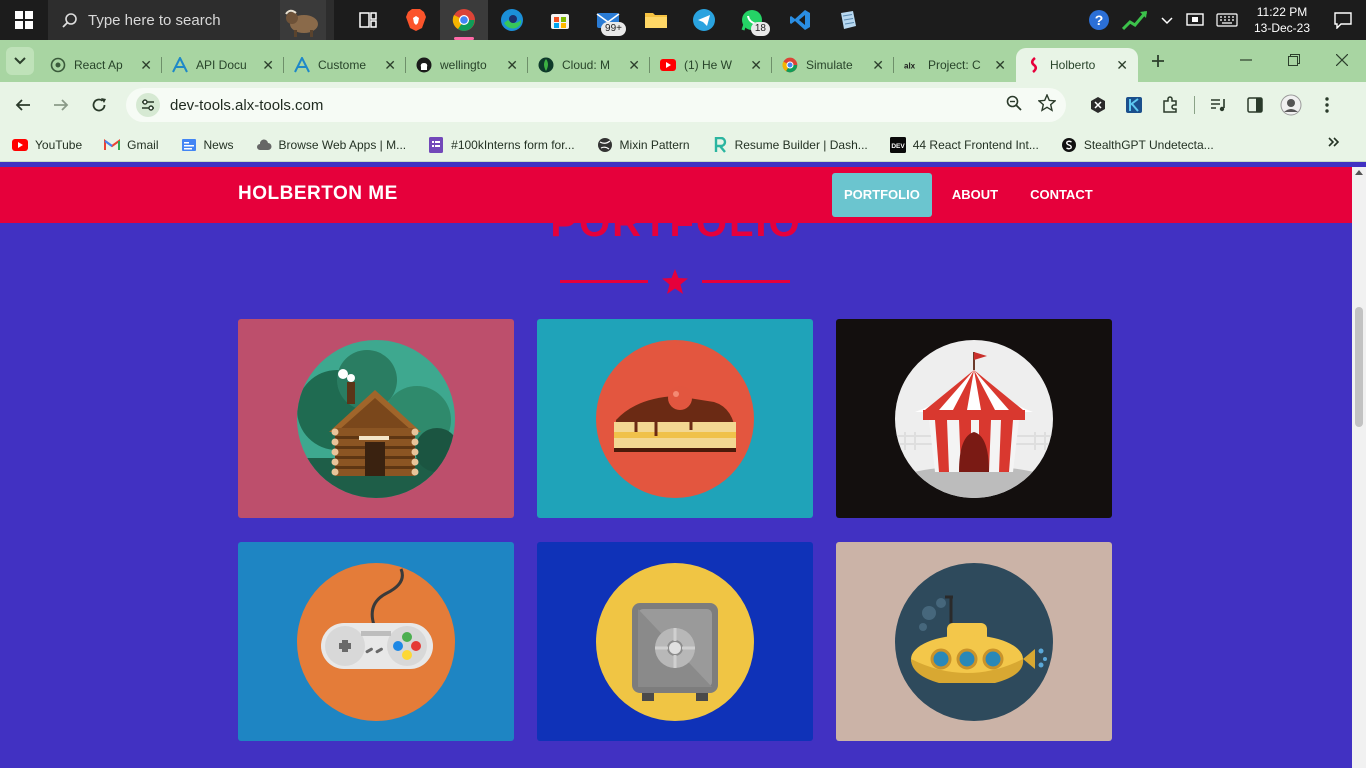  What do you see at coordinates (467, 65) in the screenshot?
I see `browser-tab: wellingto ✕` at bounding box center [467, 65].